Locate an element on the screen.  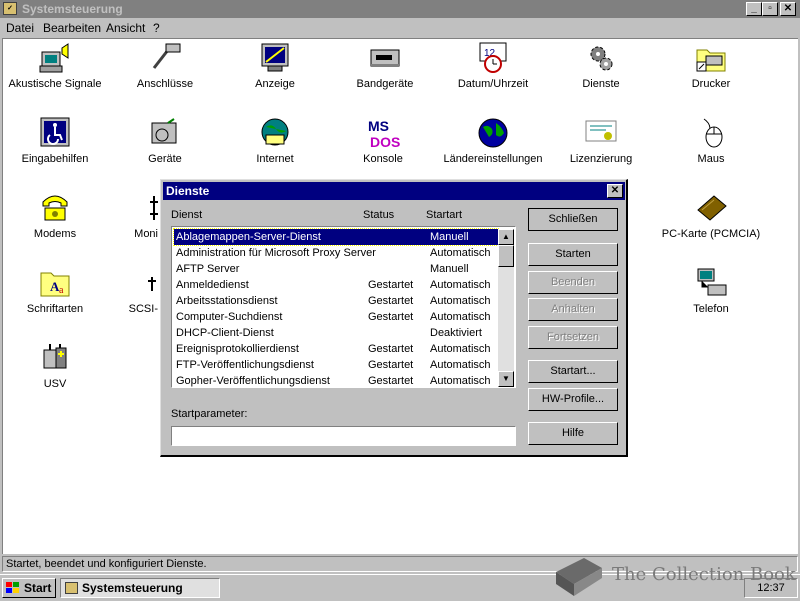
item-pc-karte: PC-Karte (PCMCIA) is located at coordinates (711, 216).